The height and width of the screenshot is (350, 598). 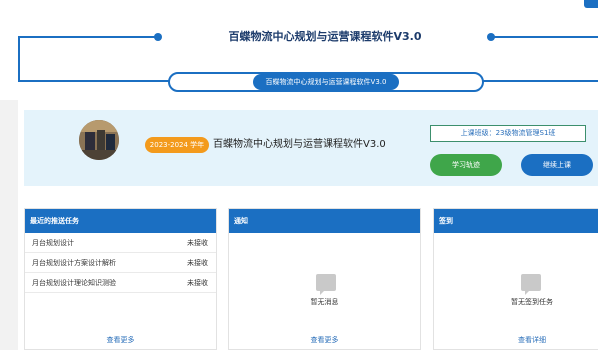 I want to click on notice-card-title: 通知, so click(x=324, y=221).